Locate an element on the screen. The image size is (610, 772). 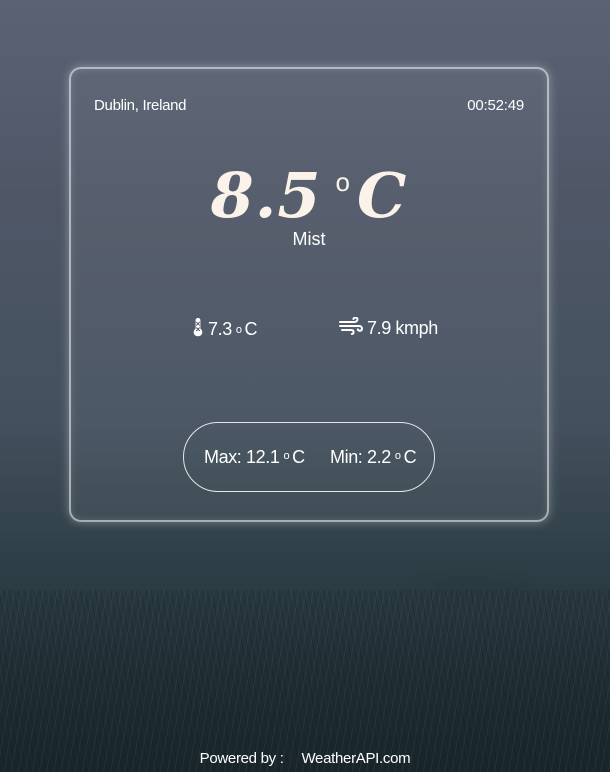
current-temperature: 8.5 oC is located at coordinates (309, 189).